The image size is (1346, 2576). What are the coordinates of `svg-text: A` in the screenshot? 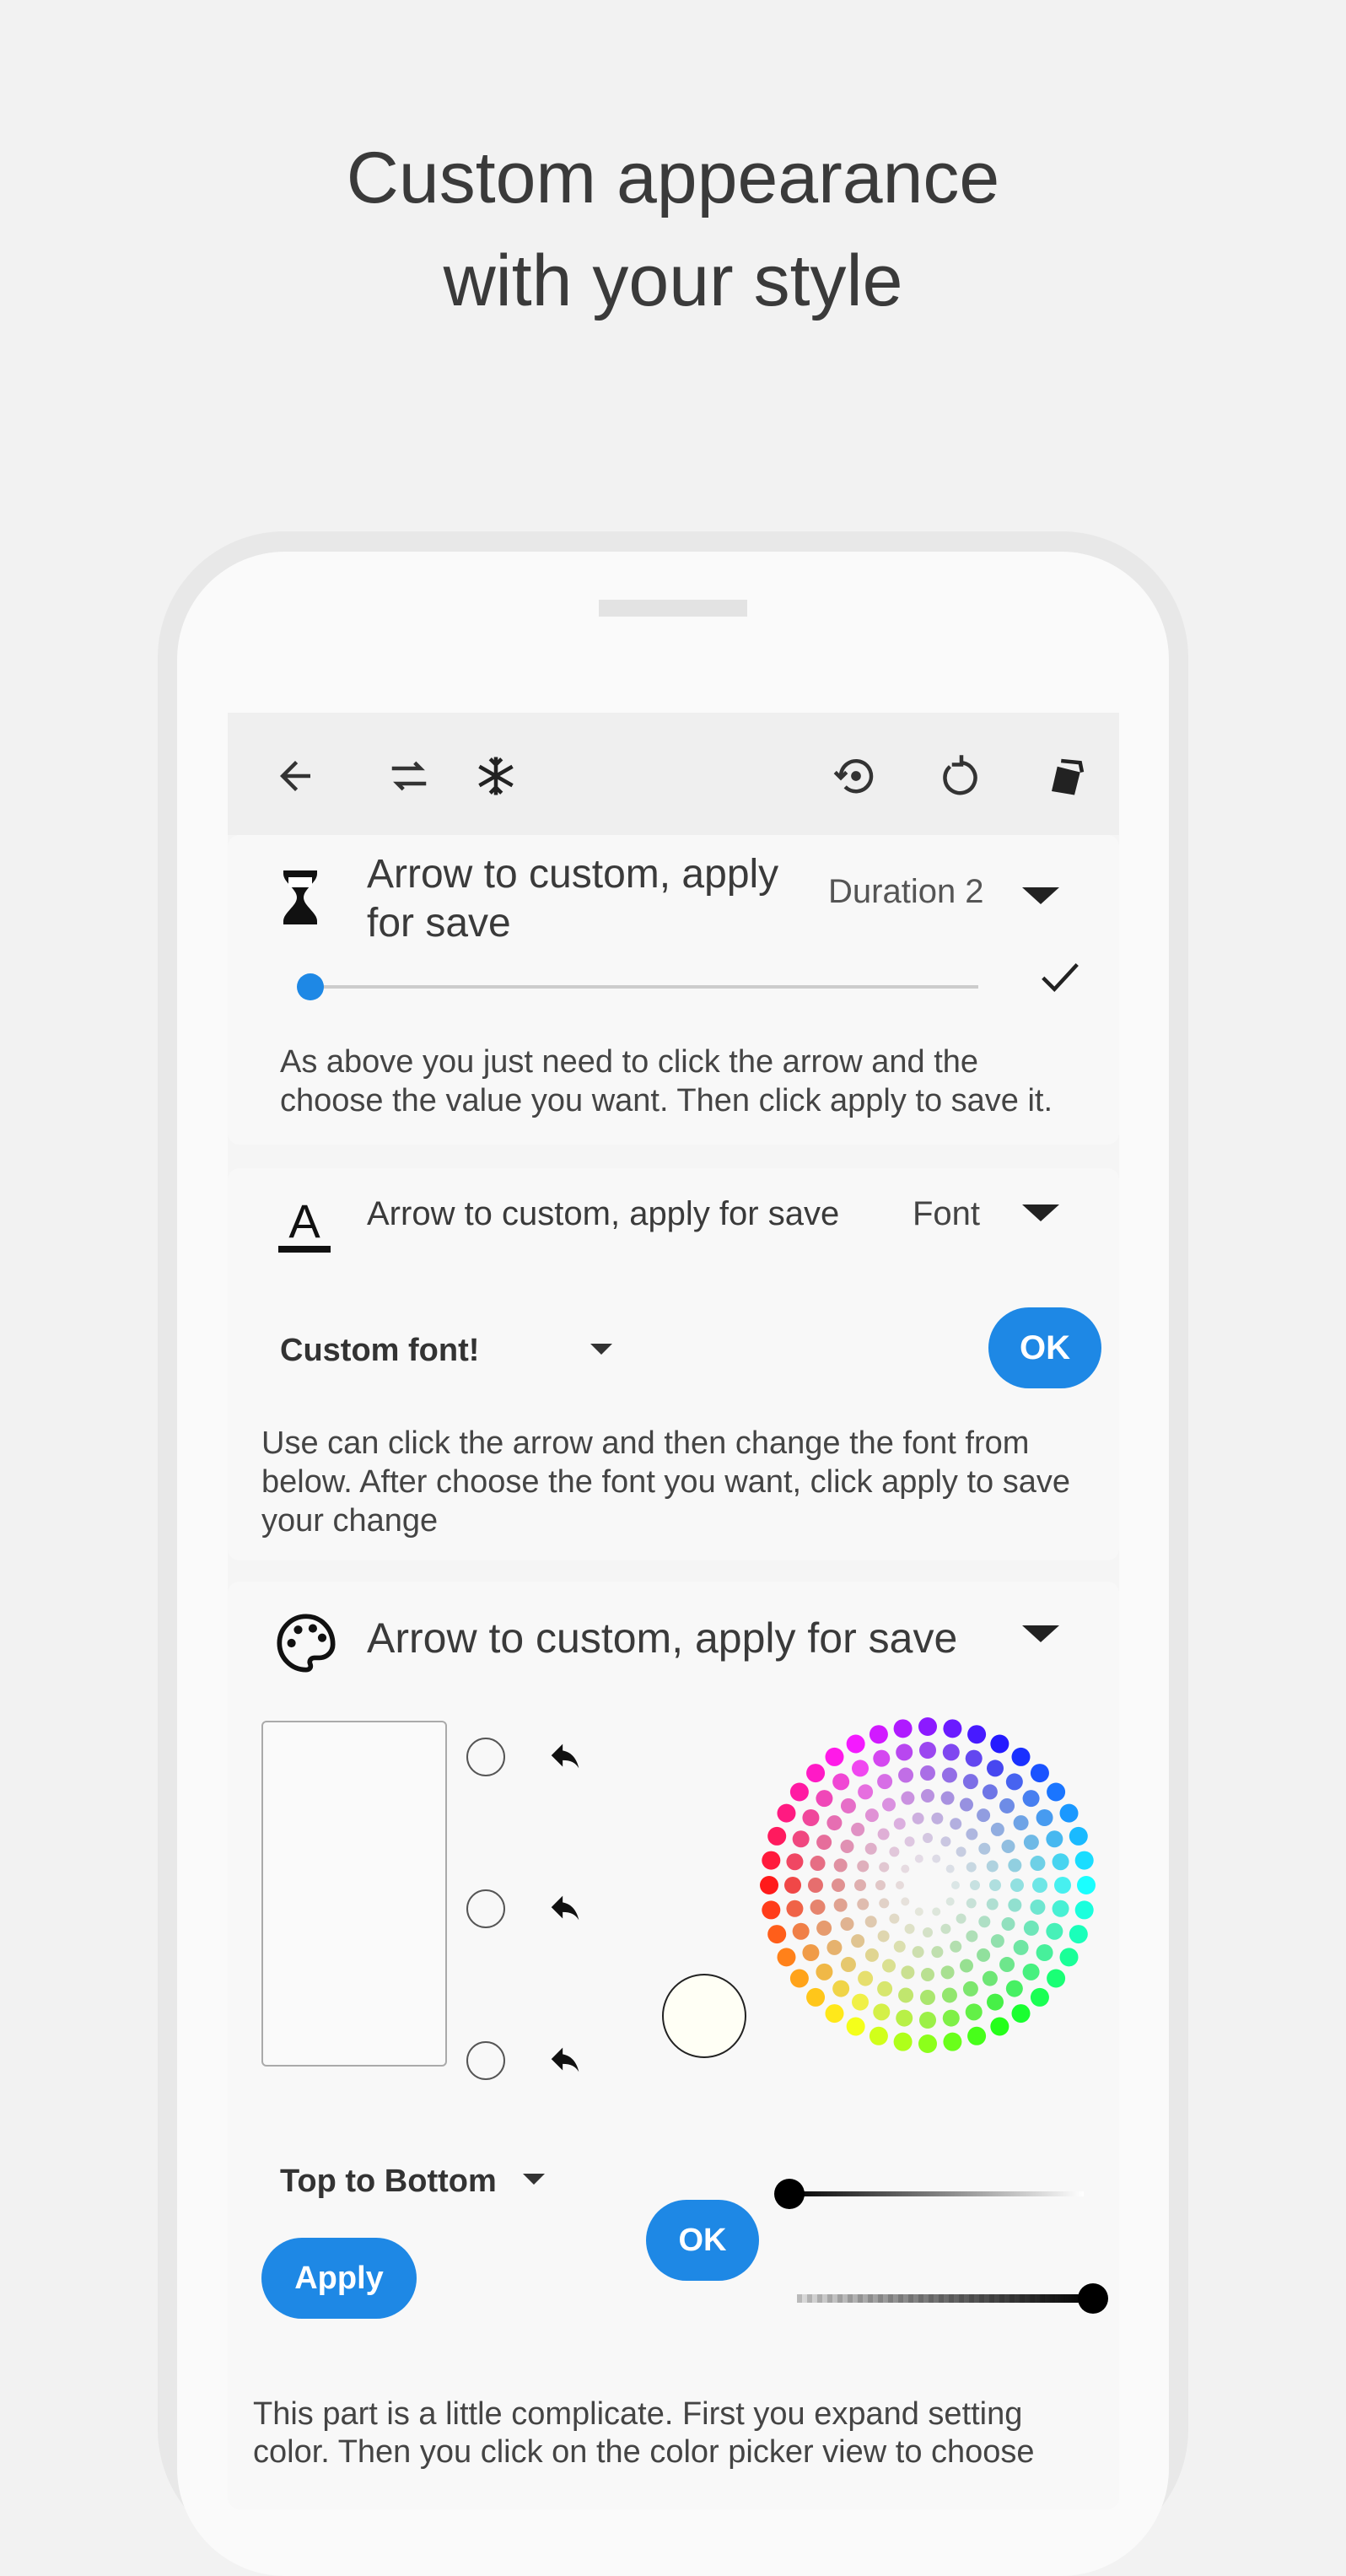 It's located at (304, 1222).